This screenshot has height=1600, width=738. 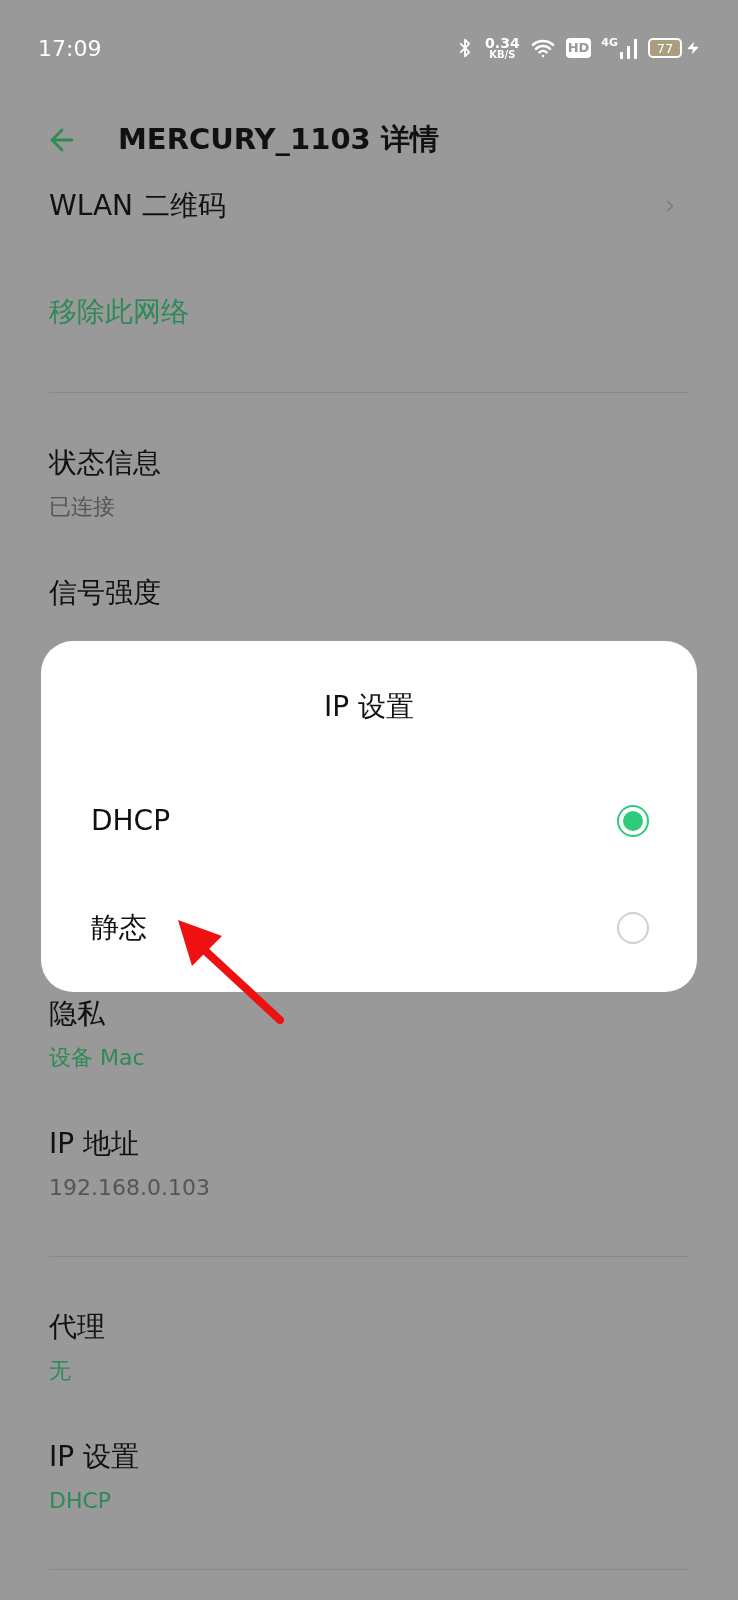 What do you see at coordinates (393, 1327) in the screenshot?
I see `row-title: 代理` at bounding box center [393, 1327].